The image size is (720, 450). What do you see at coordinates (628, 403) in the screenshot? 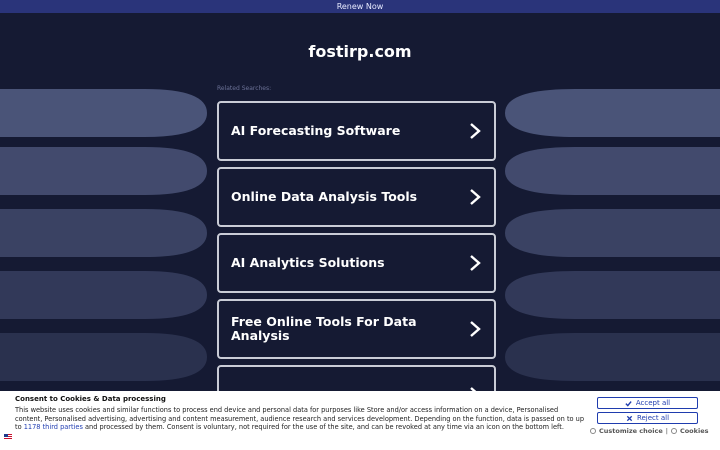
I see `check-icon` at bounding box center [628, 403].